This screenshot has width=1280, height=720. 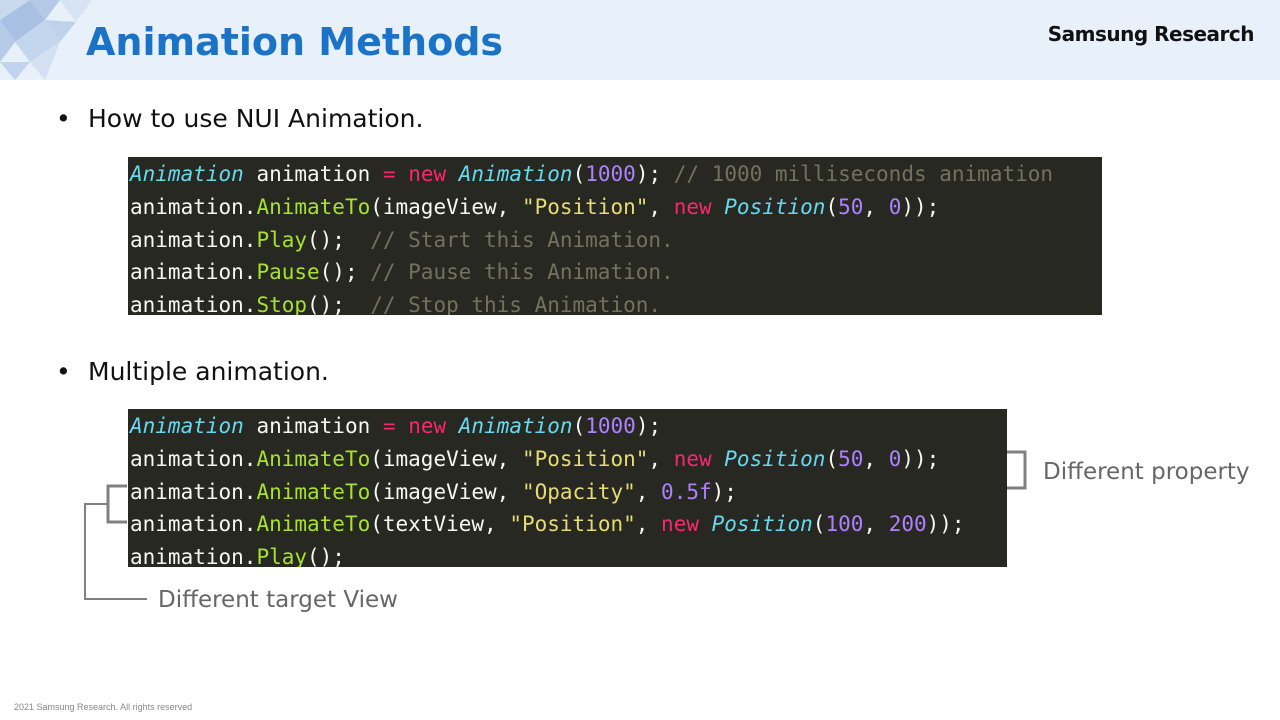 What do you see at coordinates (115, 551) in the screenshot?
I see `target-connector-icon` at bounding box center [115, 551].